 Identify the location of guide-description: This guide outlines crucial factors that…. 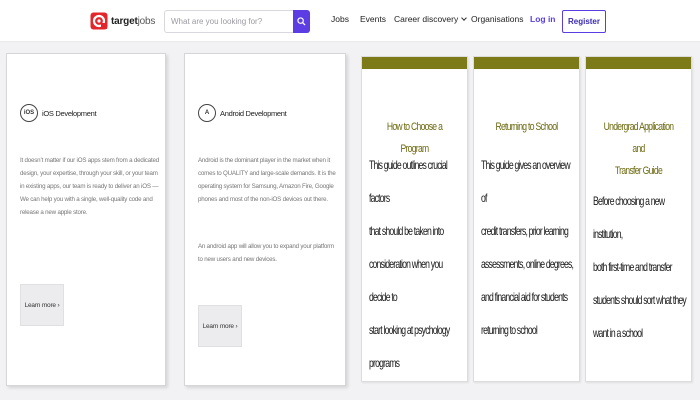
(409, 264).